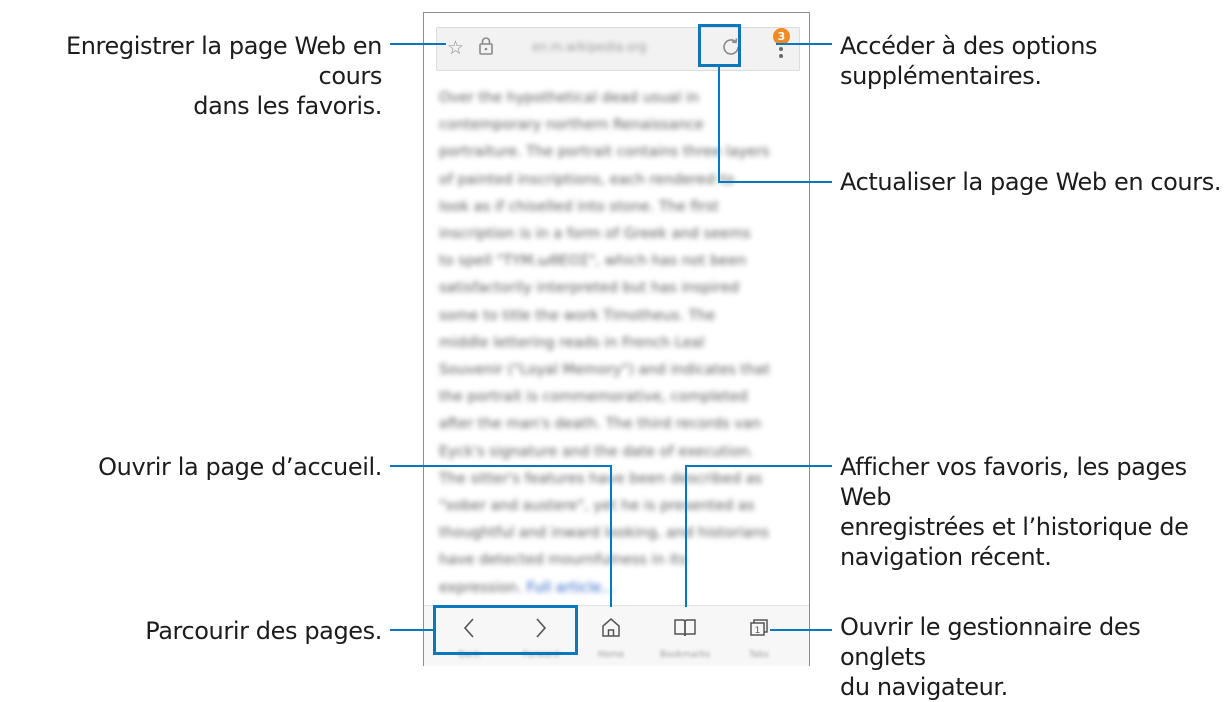 Image resolution: width=1231 pixels, height=702 pixels. Describe the element at coordinates (505, 630) in the screenshot. I see `navigate-highlight-box` at that location.